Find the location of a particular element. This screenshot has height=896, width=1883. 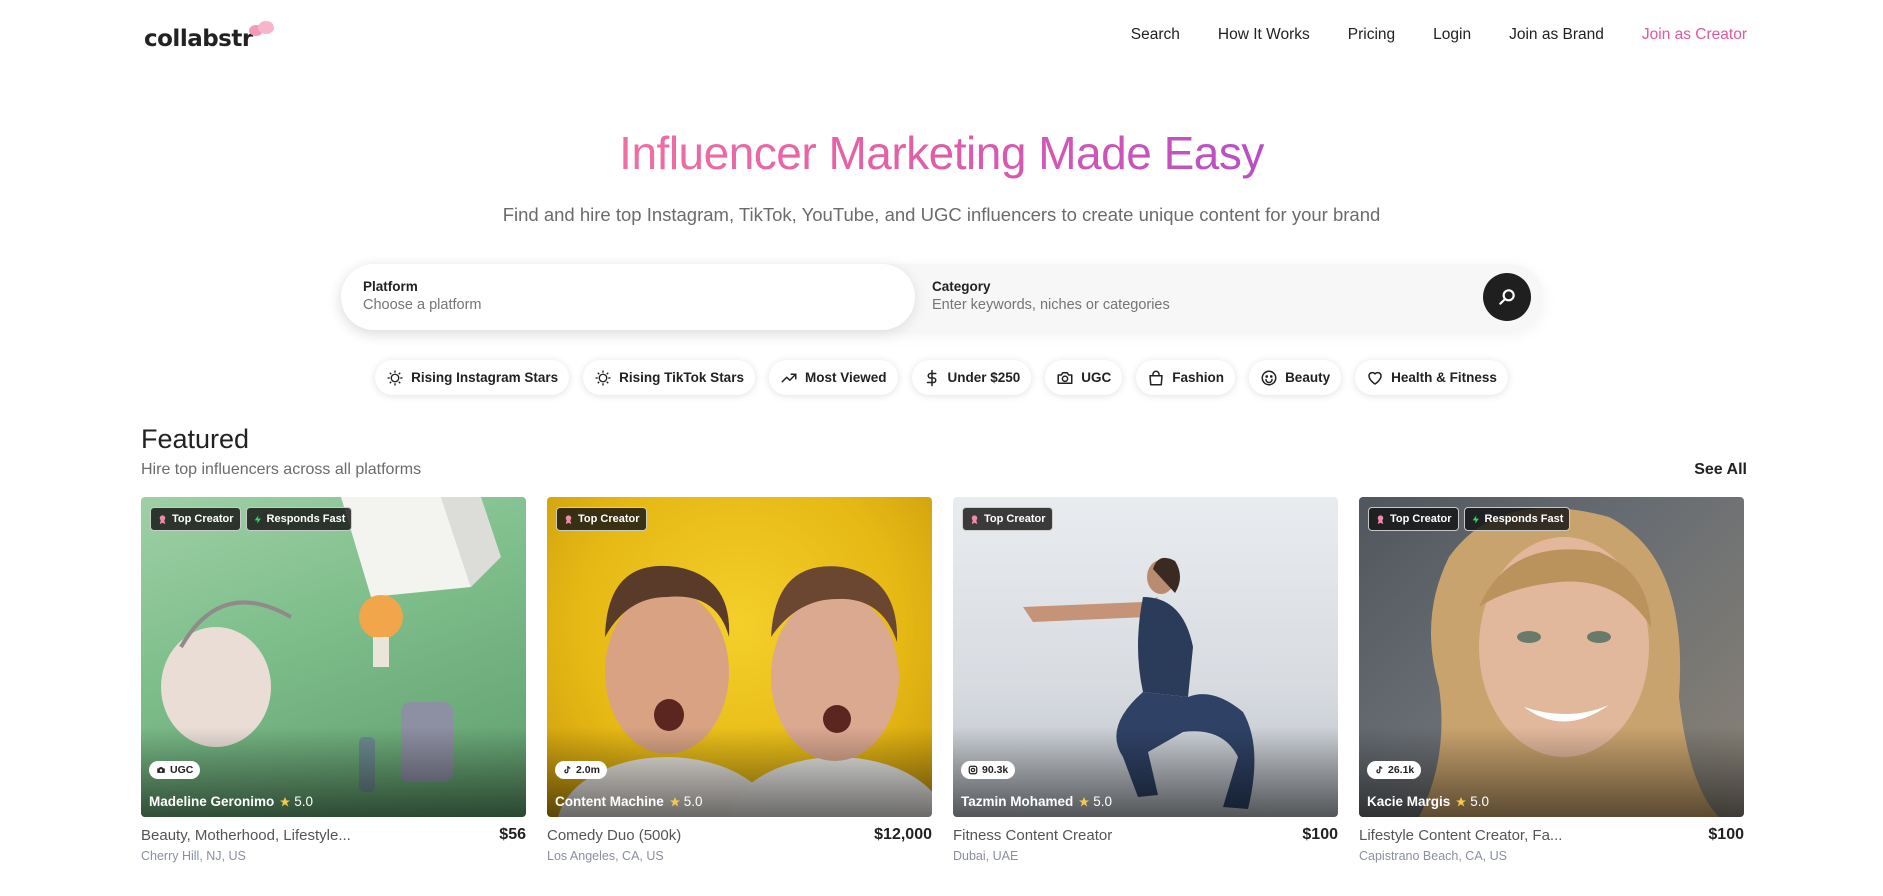

chip-health-fitness: Health & Fitness is located at coordinates (1431, 377).